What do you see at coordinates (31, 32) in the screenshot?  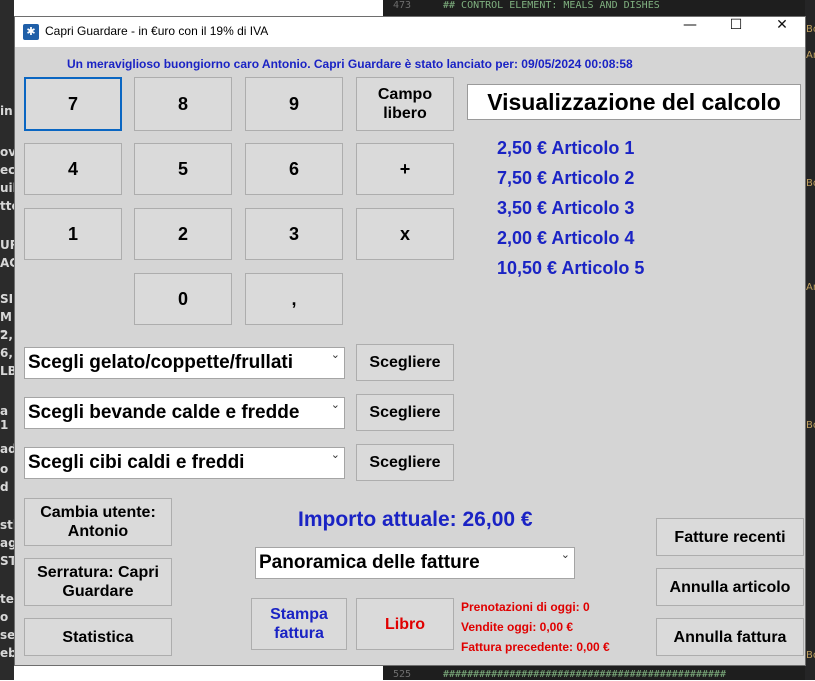 I see `app-icon: ✱` at bounding box center [31, 32].